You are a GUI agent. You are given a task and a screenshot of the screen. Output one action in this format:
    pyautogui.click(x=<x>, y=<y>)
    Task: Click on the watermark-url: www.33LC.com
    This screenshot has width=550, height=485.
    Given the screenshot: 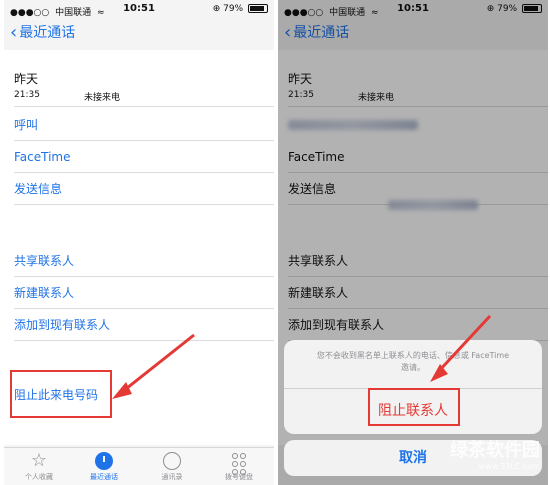 What is the action you would take?
    pyautogui.click(x=509, y=466)
    